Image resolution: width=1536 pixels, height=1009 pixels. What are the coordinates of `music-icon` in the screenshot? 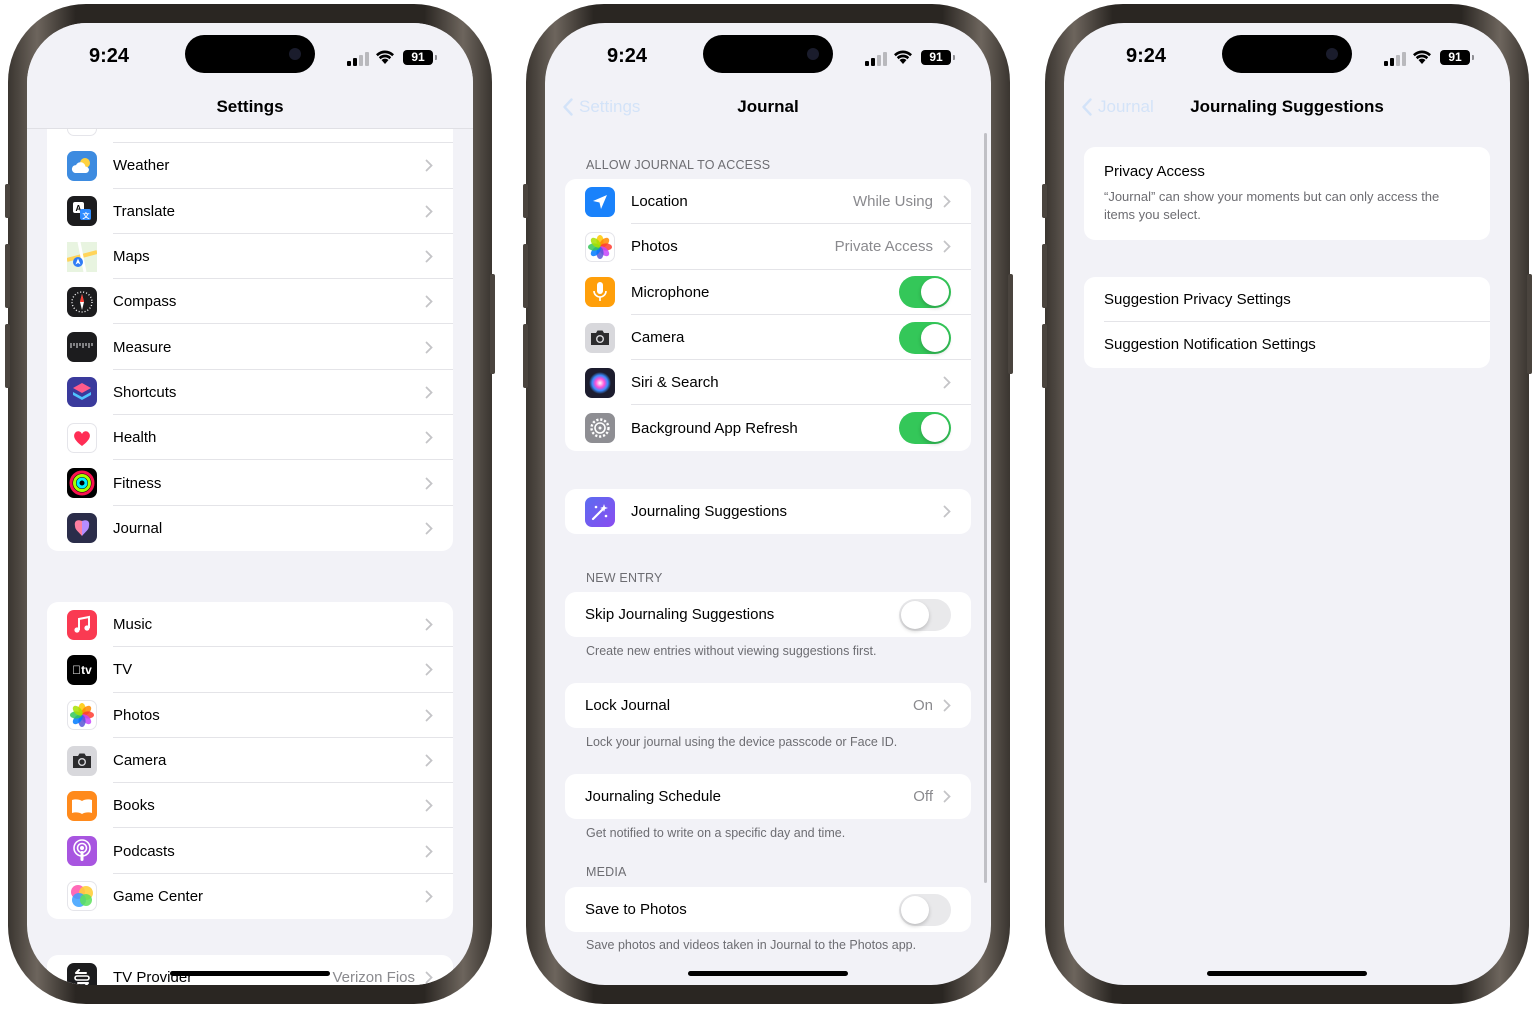 It's located at (82, 624).